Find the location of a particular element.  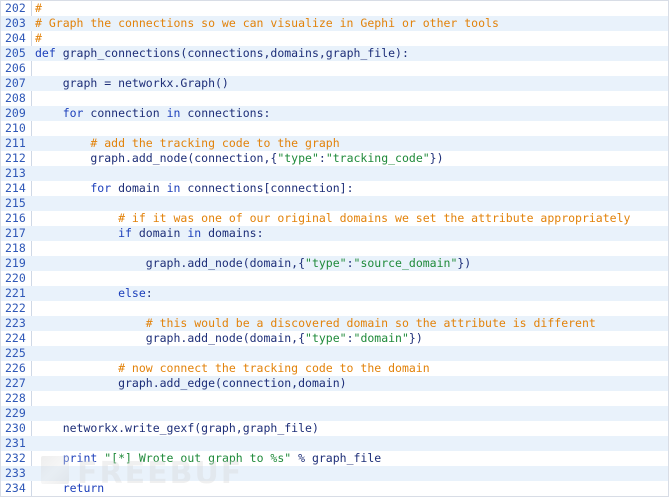

code-line: 202 # is located at coordinates (334, 8).